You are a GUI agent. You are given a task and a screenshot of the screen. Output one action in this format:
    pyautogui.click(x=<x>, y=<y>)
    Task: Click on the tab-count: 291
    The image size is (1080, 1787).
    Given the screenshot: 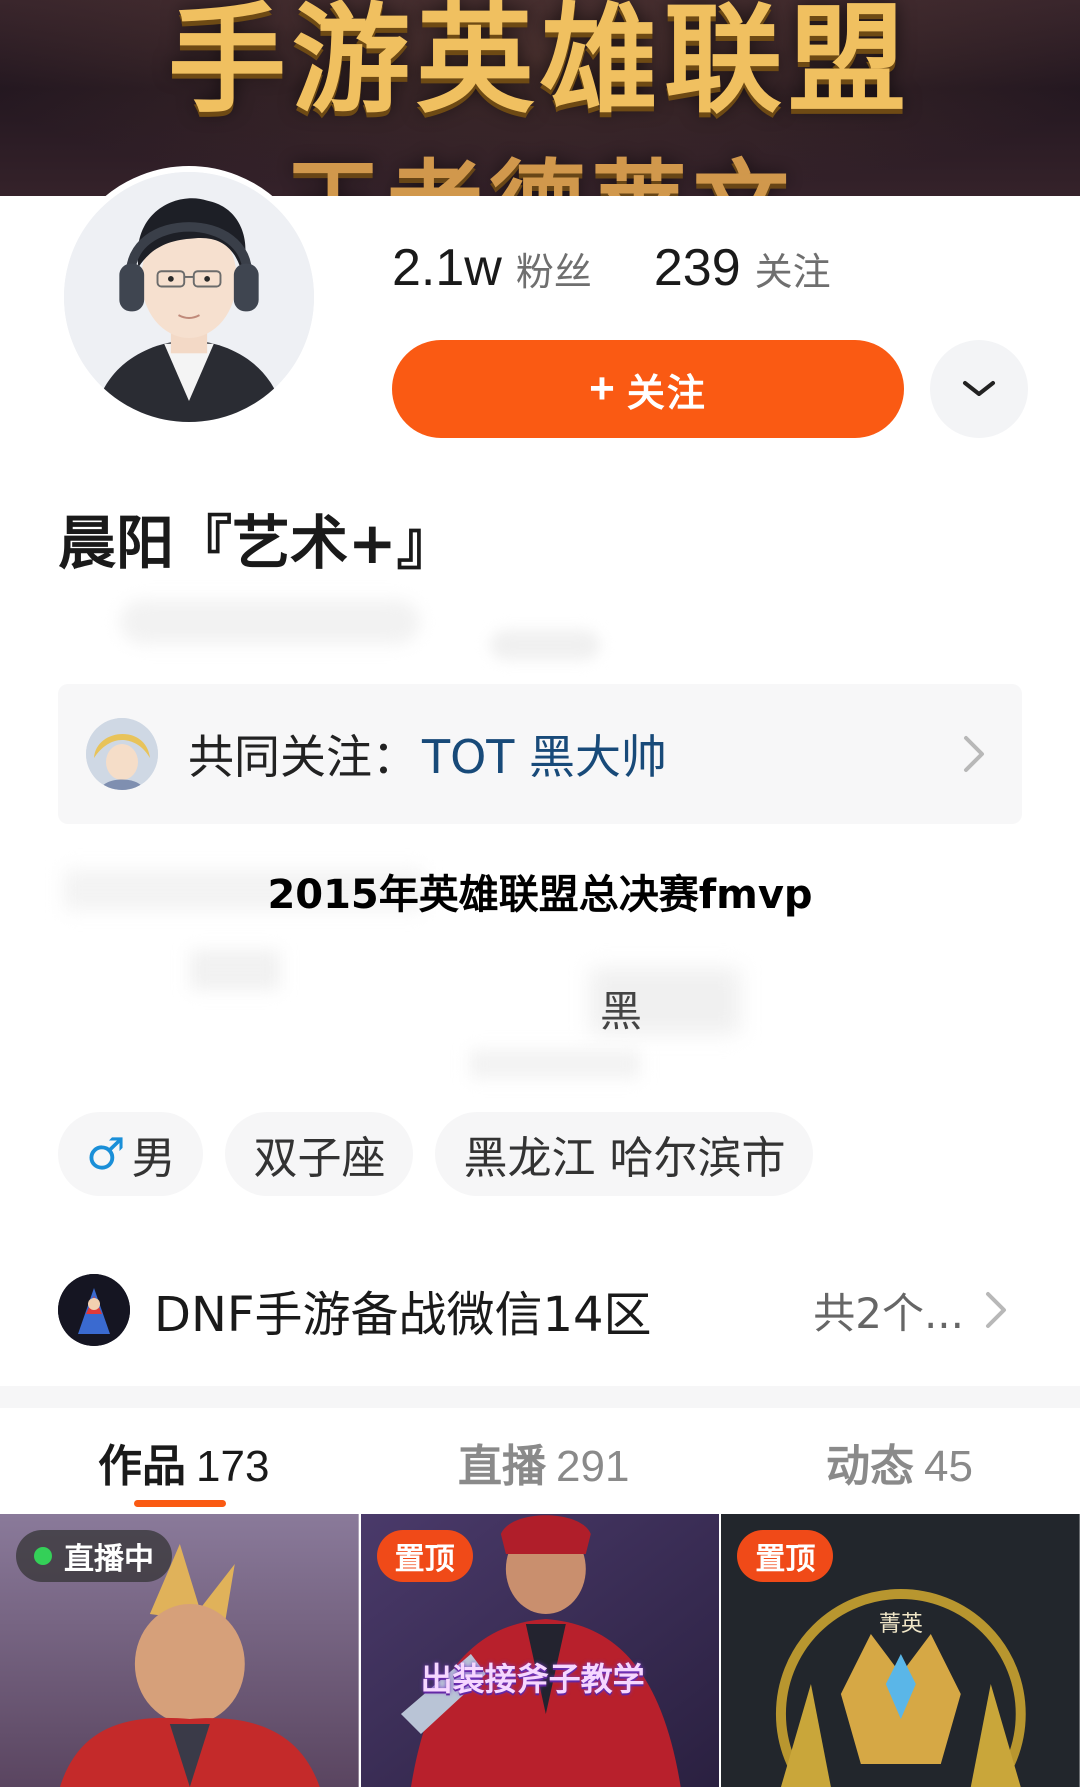 What is the action you would take?
    pyautogui.click(x=593, y=1466)
    